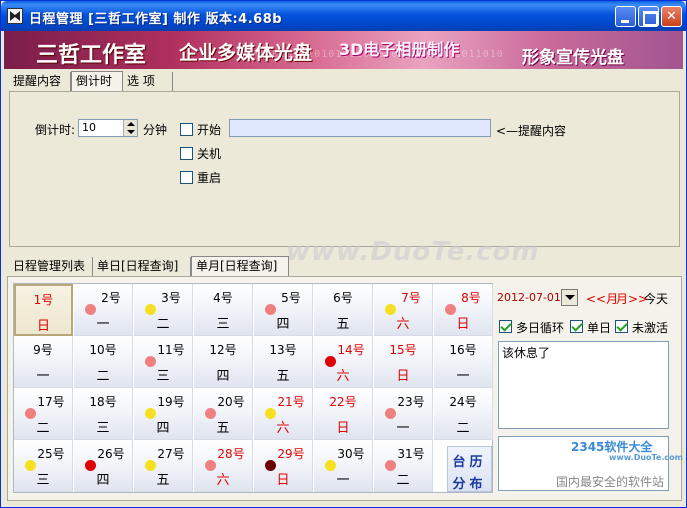 The width and height of the screenshot is (687, 508). I want to click on calendar-day-number: 26号, so click(111, 454).